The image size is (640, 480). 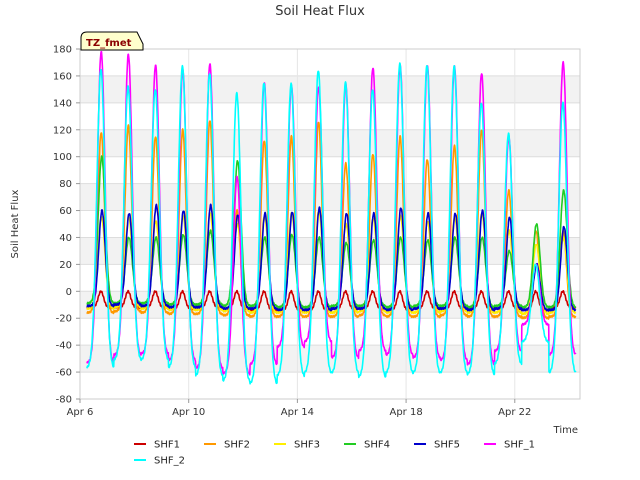 I want to click on y-tick-label: 40, so click(x=65, y=238).